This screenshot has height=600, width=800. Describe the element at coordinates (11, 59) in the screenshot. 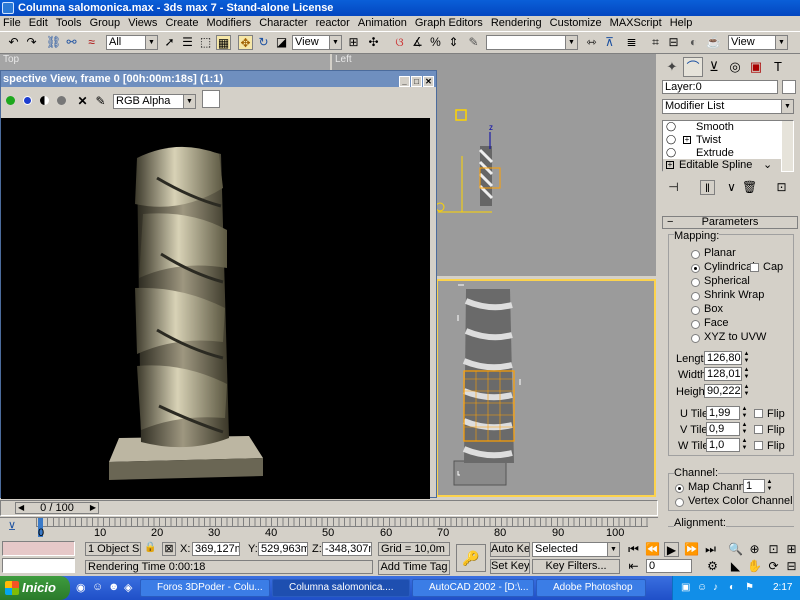

I see `top-viewport-label: Top` at that location.